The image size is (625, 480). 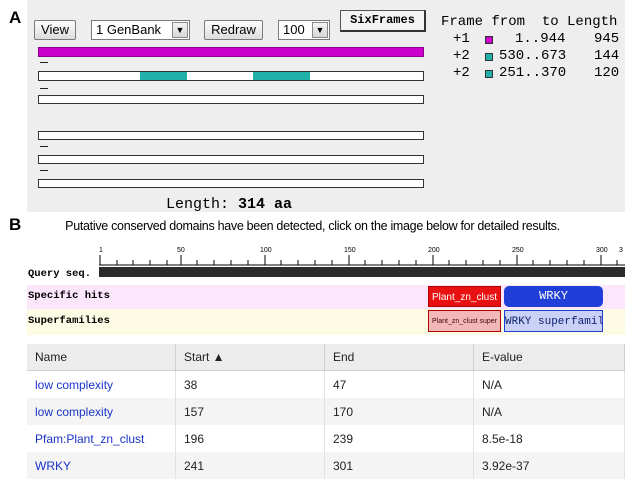 What do you see at coordinates (399, 357) in the screenshot?
I see `column-header-end: End` at bounding box center [399, 357].